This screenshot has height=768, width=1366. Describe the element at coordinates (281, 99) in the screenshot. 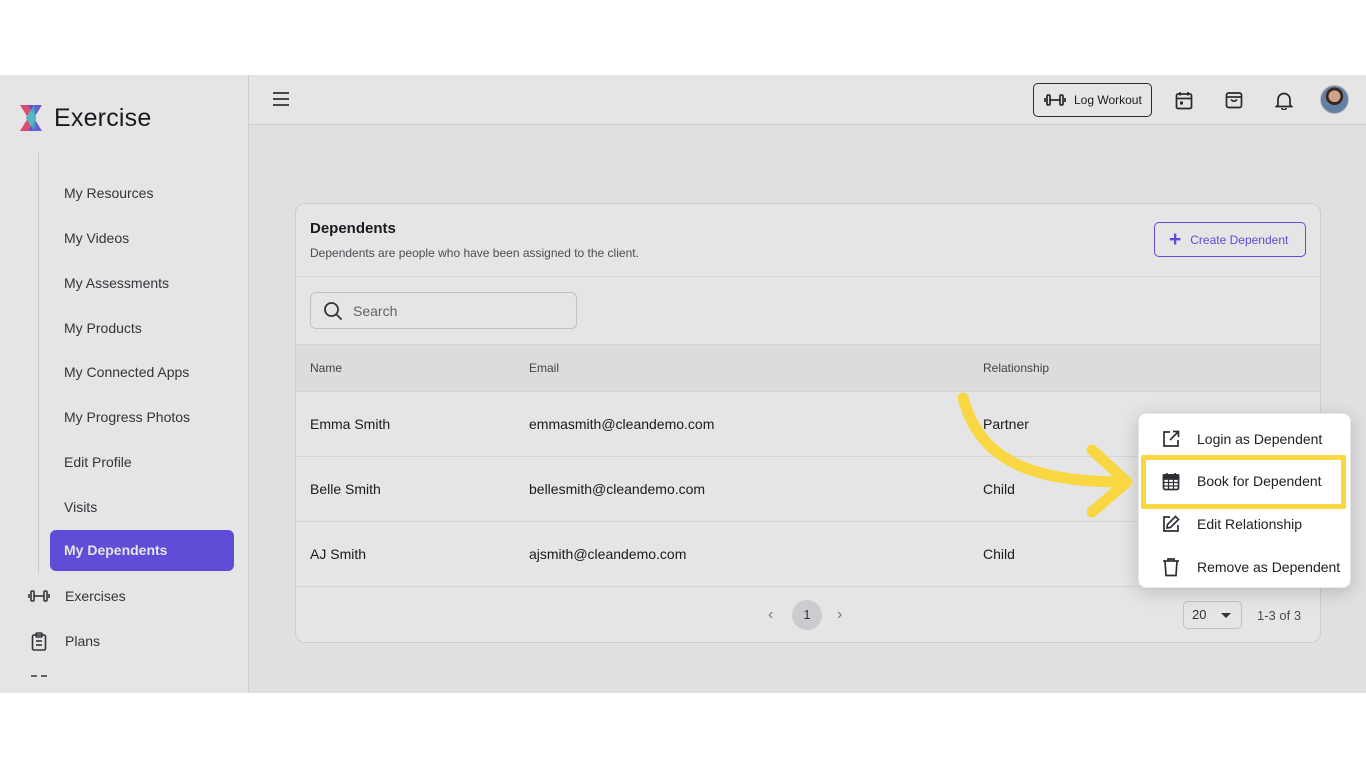

I see `hamburger-menu-icon` at that location.